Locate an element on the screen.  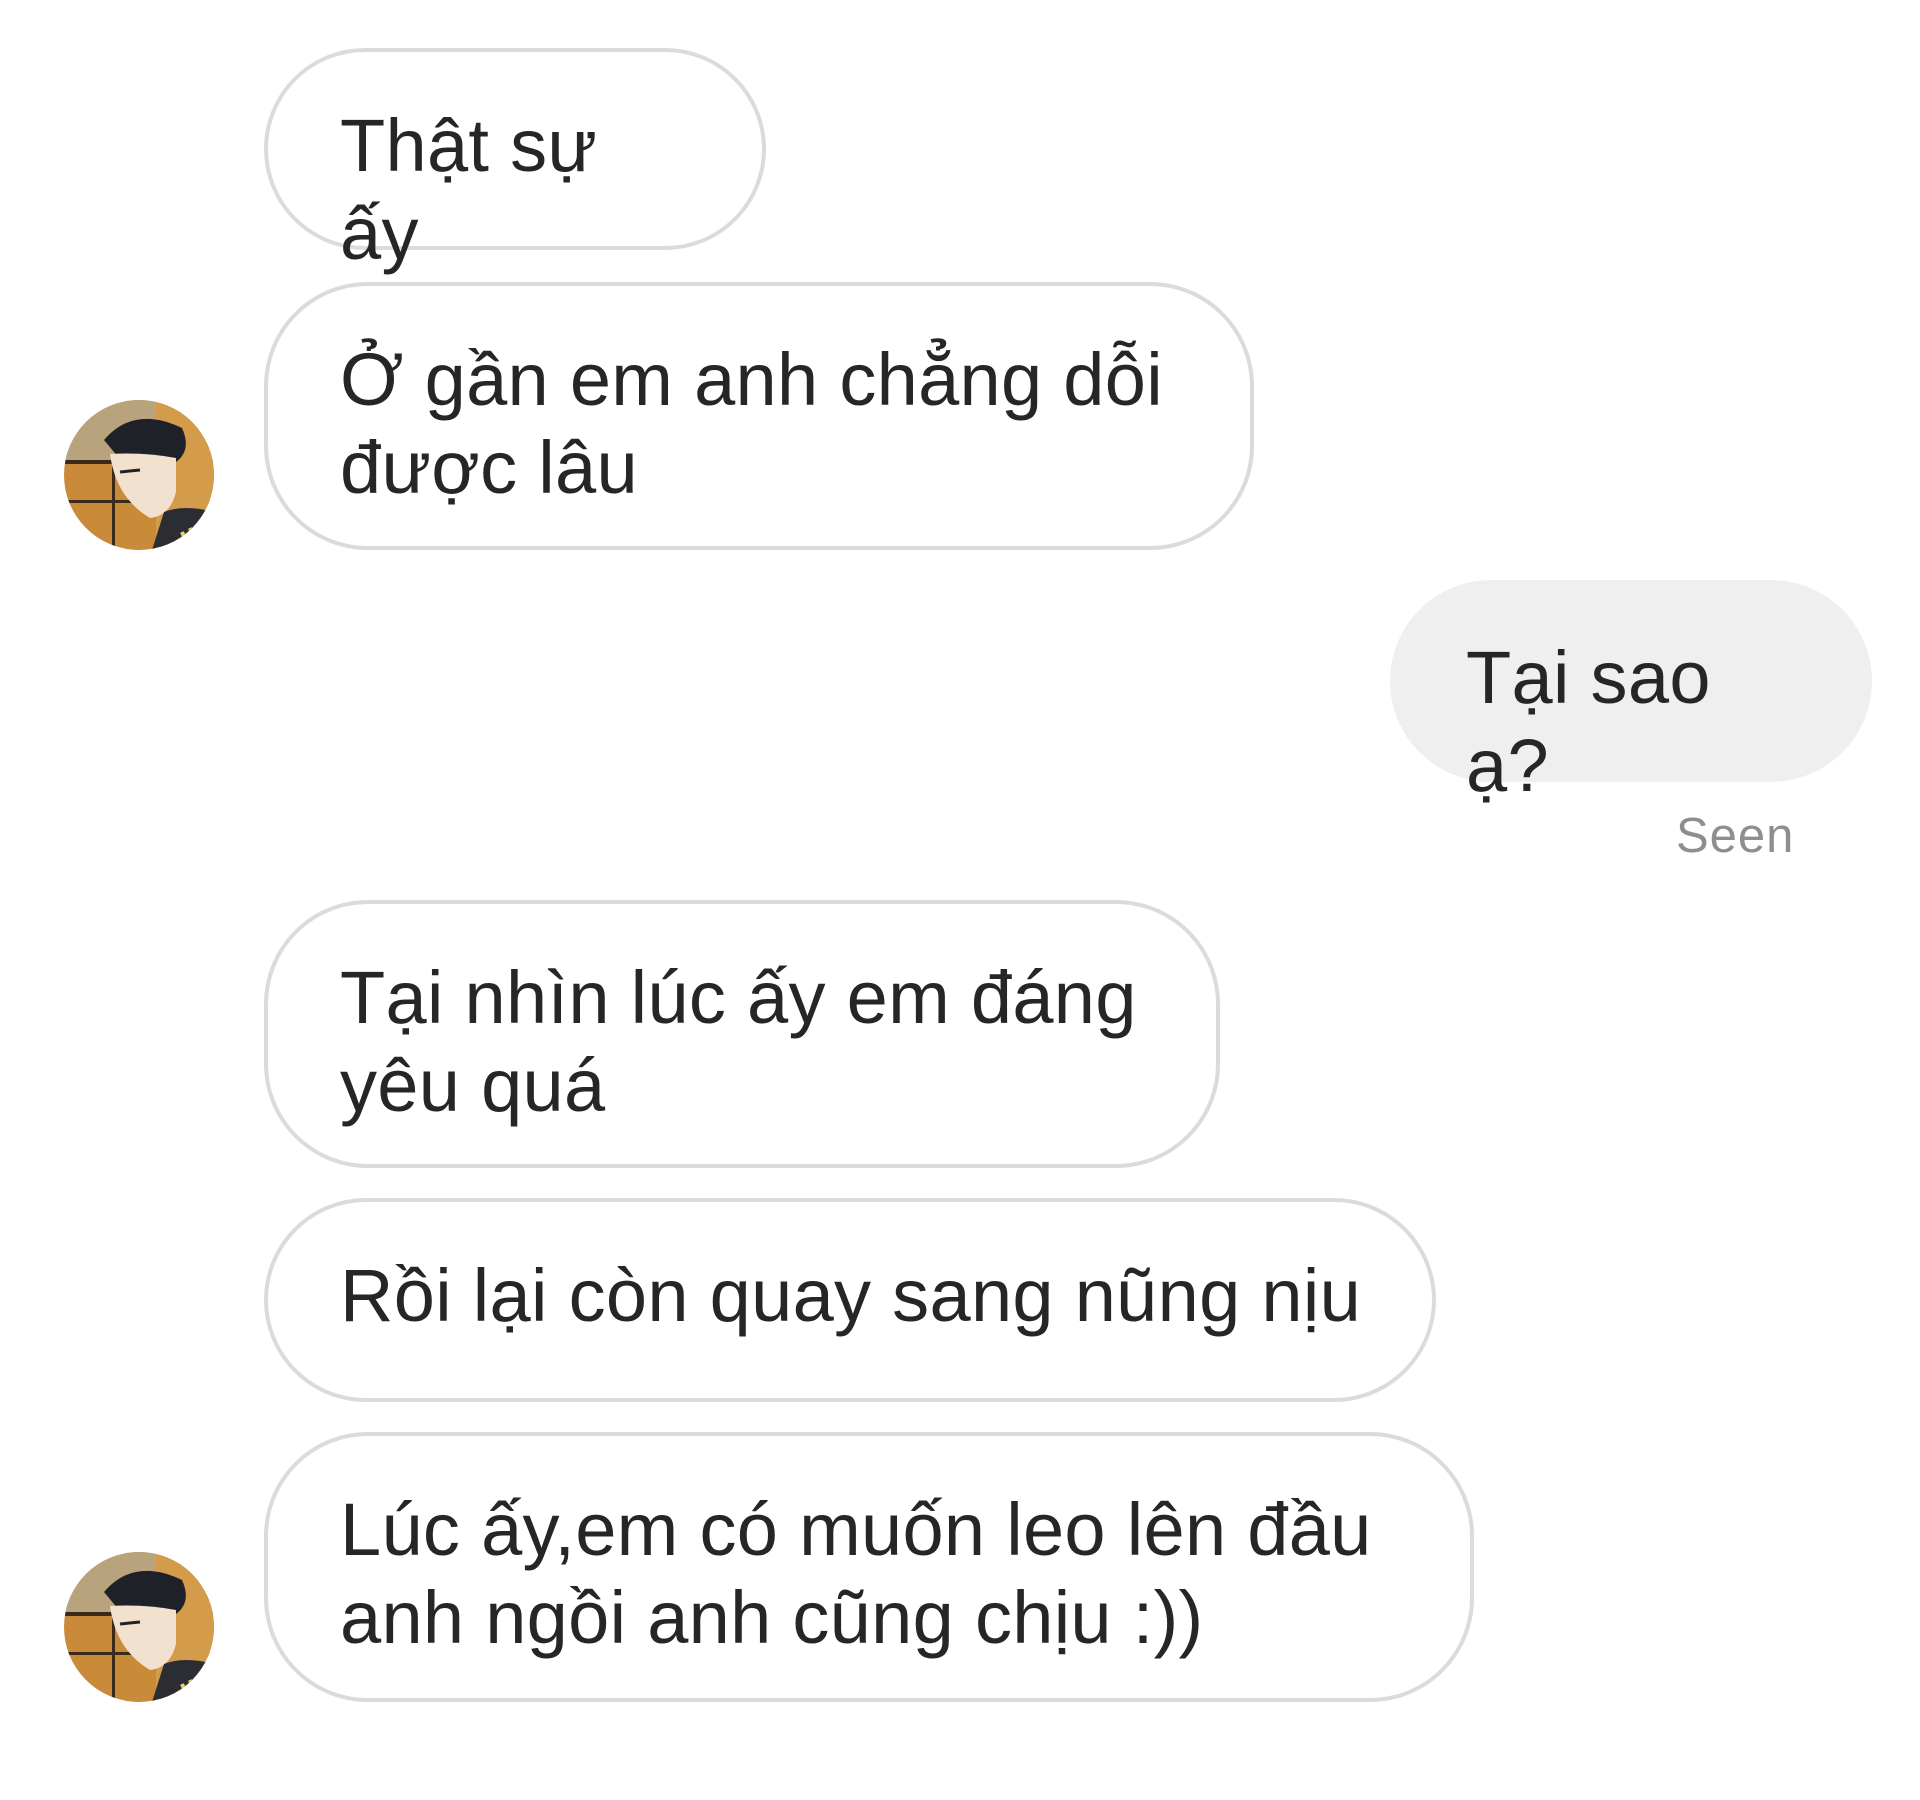
message-bubble-outgoing: Tại sao ạ? is located at coordinates (1631, 693).